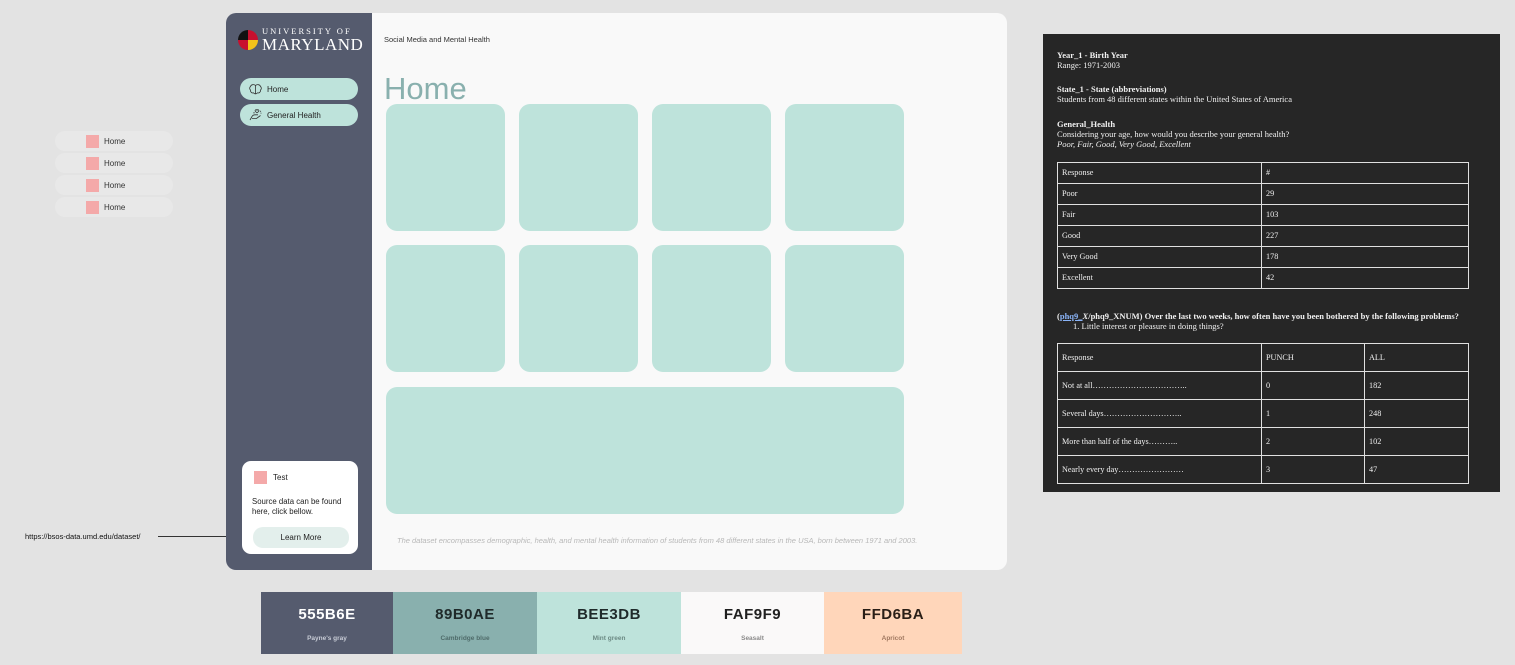 This screenshot has width=1515, height=665. I want to click on table-header-cell: #, so click(1365, 173).